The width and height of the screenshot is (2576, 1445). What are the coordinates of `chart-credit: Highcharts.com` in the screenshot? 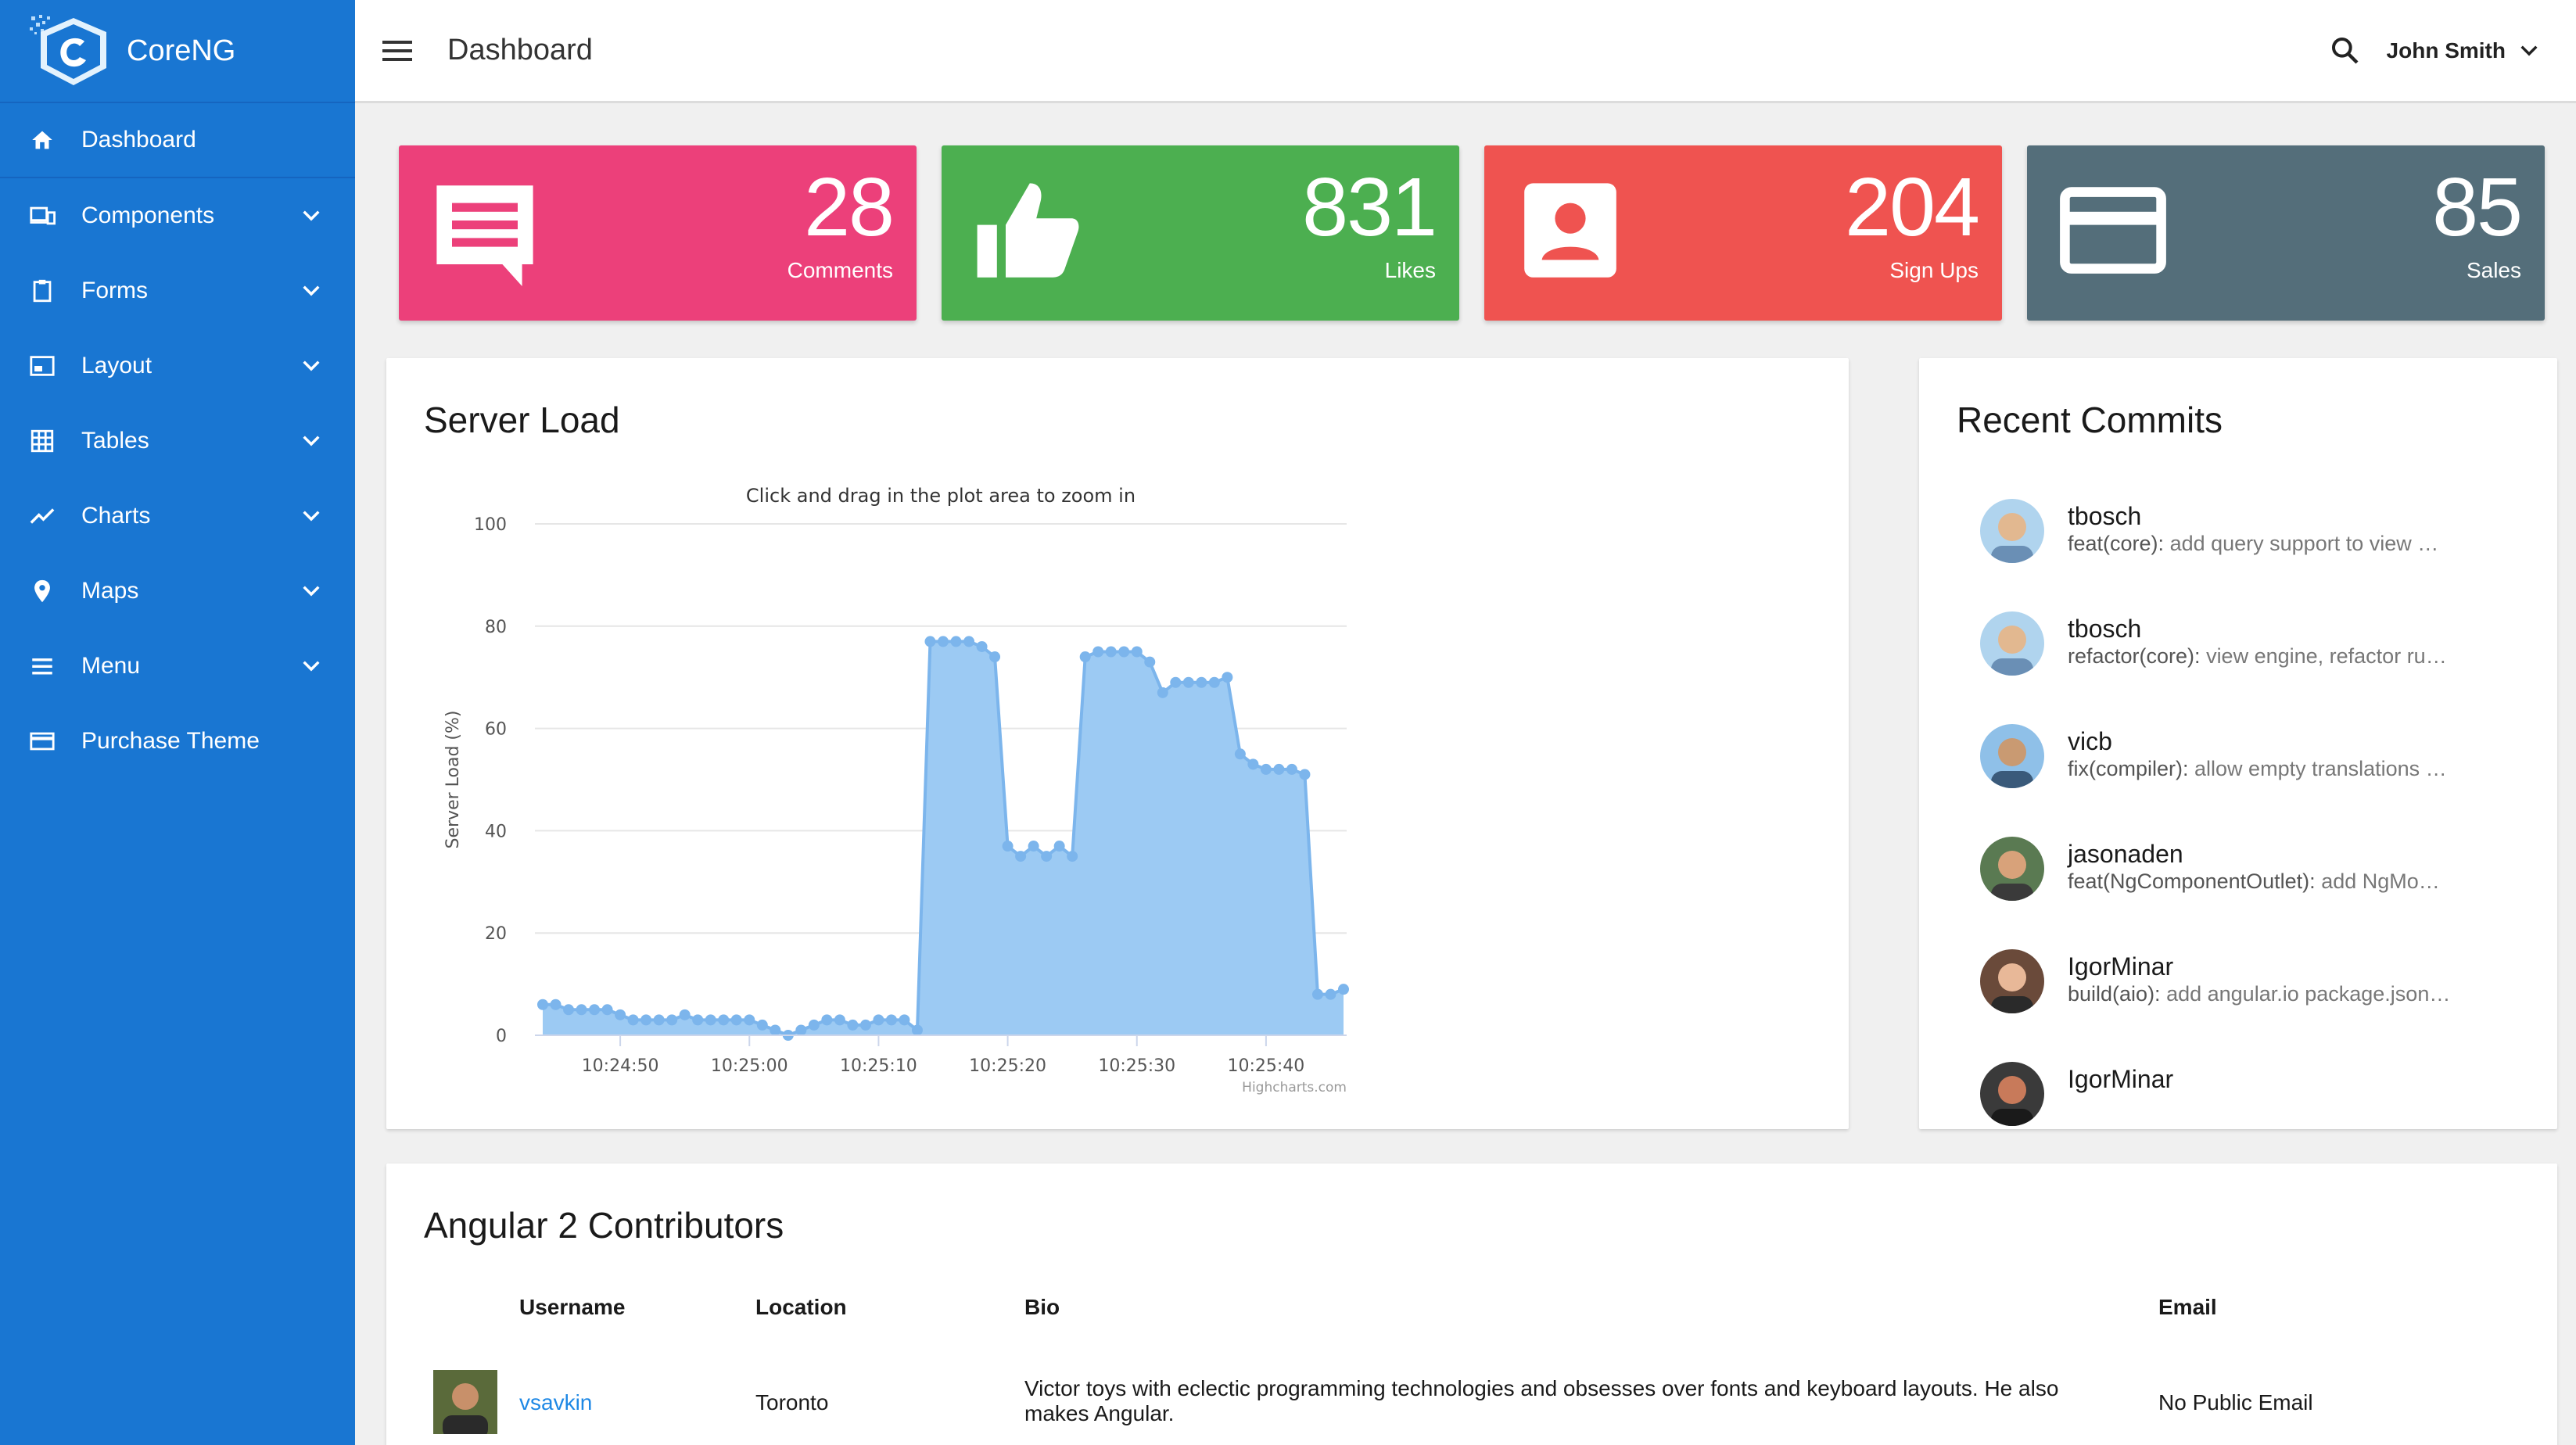 It's located at (1295, 1087).